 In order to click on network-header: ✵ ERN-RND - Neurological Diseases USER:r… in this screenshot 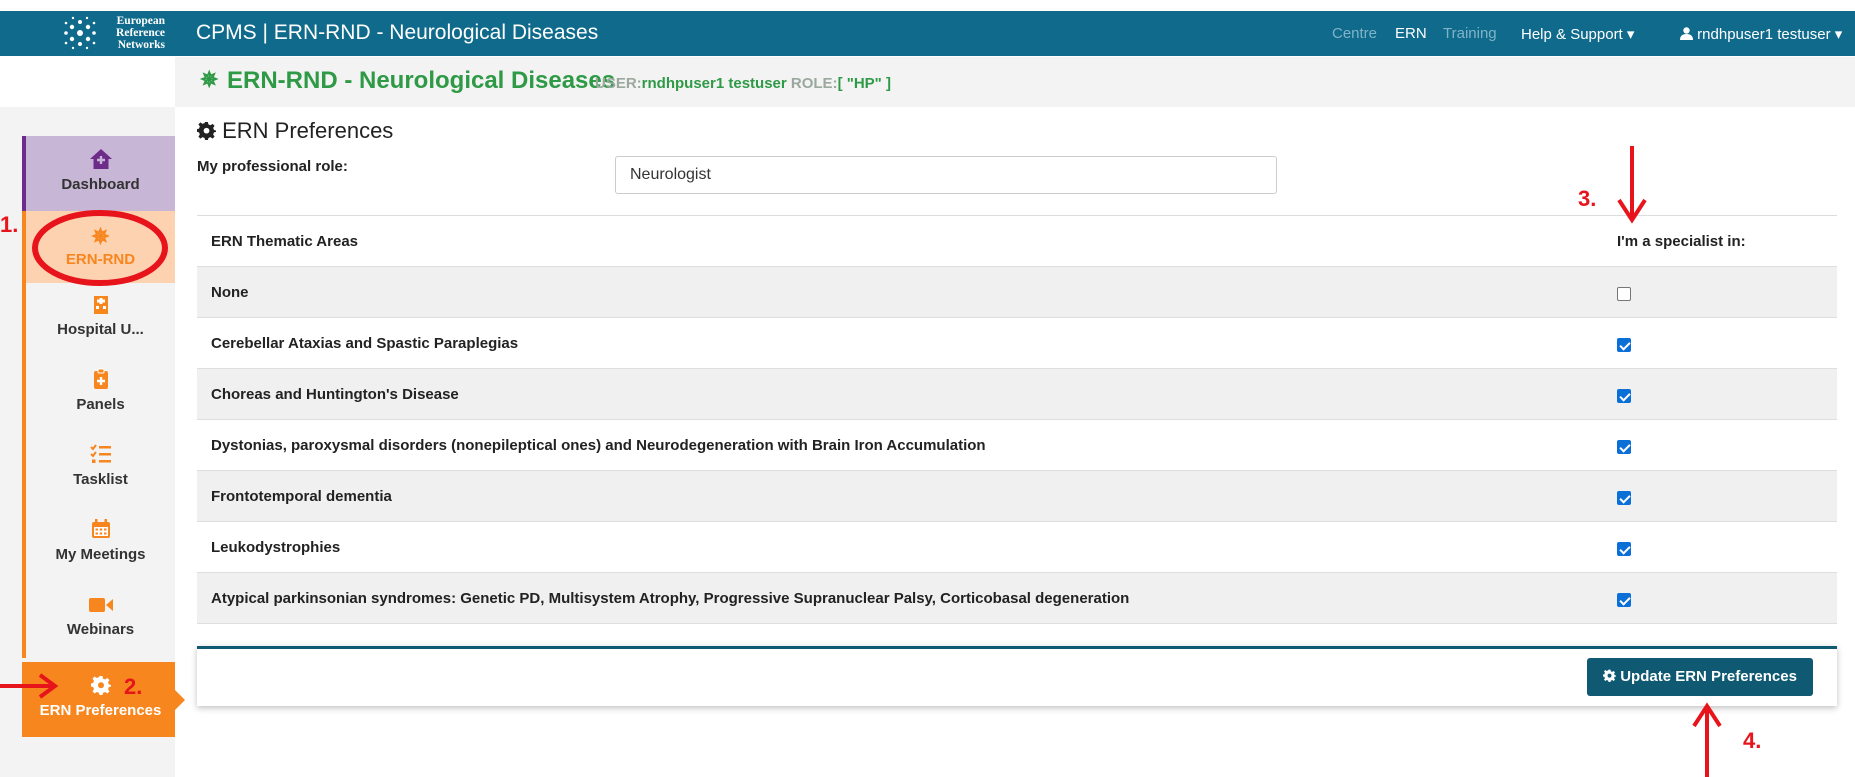, I will do `click(1015, 82)`.